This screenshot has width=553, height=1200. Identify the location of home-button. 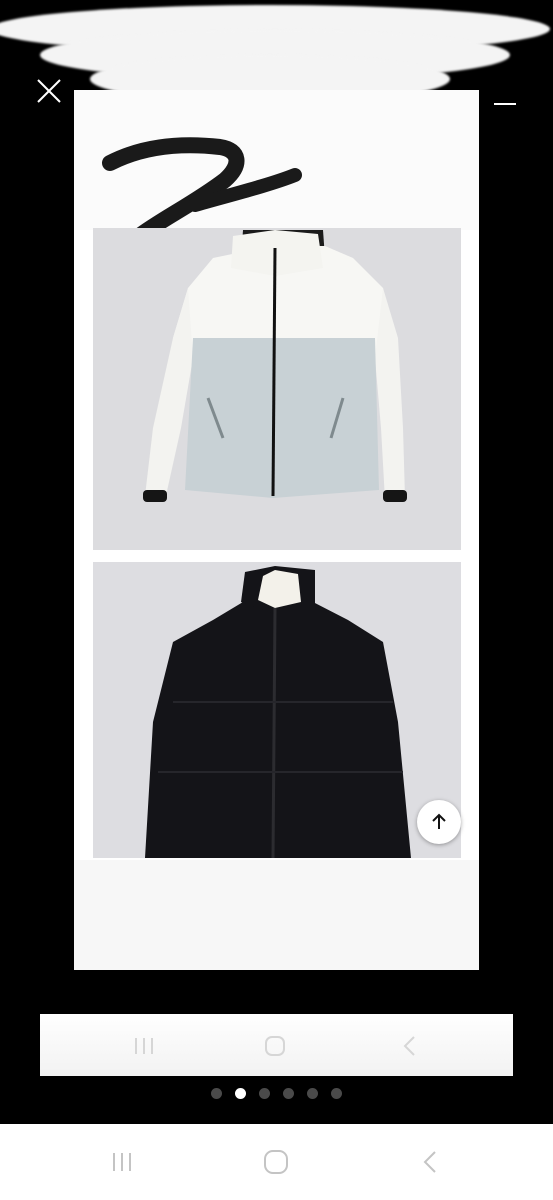
(276, 1162).